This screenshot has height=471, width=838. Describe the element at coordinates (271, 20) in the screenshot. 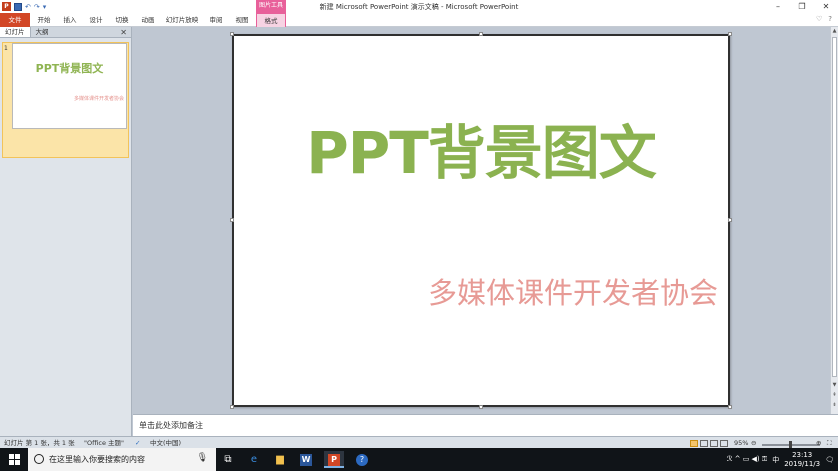

I see `tab-format: 格式` at that location.